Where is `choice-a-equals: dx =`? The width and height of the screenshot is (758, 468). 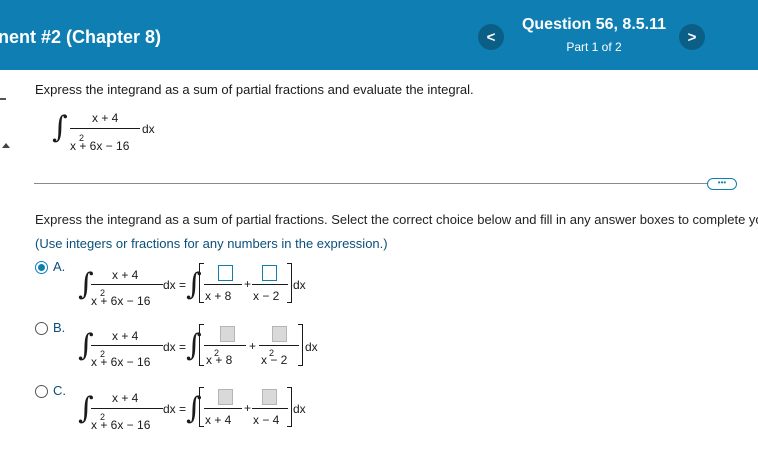 choice-a-equals: dx = is located at coordinates (175, 285).